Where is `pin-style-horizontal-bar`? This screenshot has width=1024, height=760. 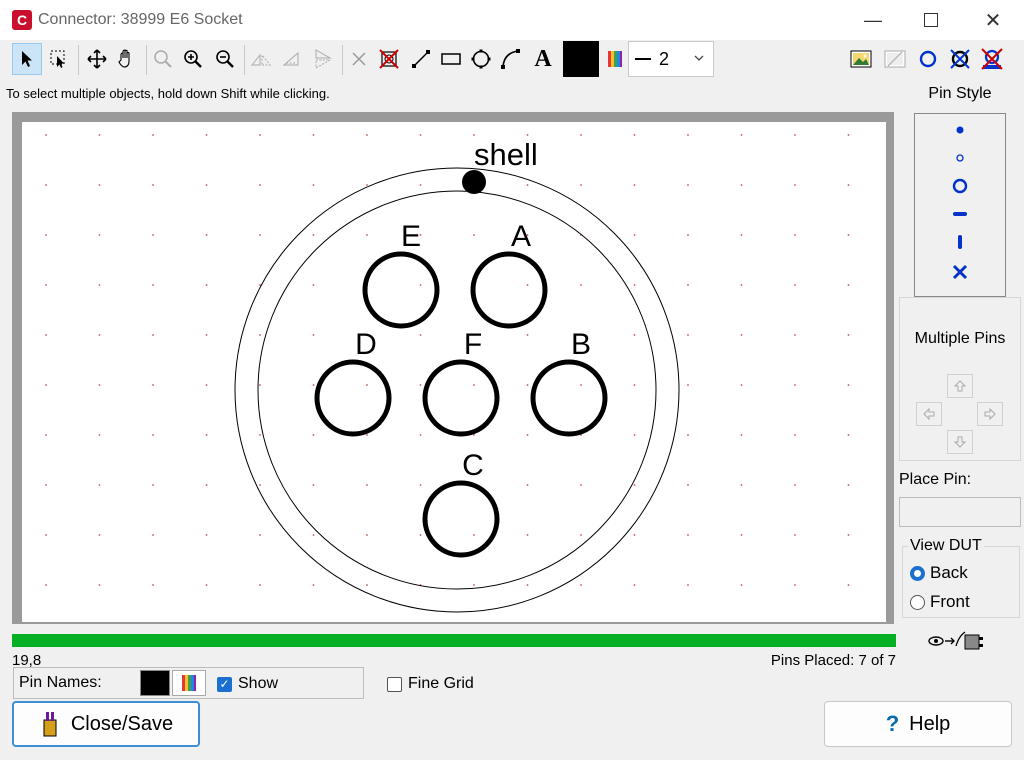 pin-style-horizontal-bar is located at coordinates (960, 214).